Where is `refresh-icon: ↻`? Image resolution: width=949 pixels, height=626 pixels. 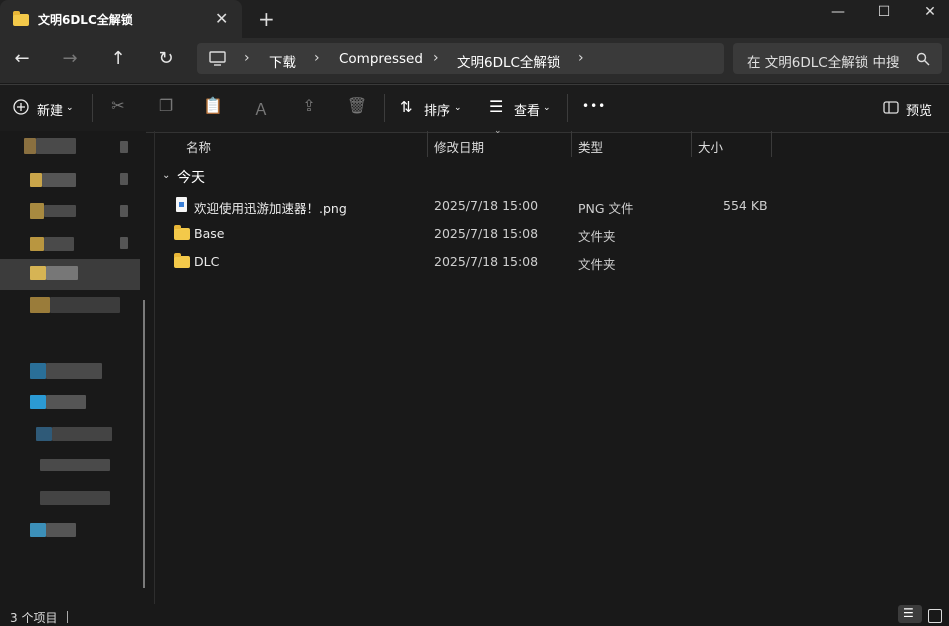
refresh-icon: ↻ is located at coordinates (166, 59).